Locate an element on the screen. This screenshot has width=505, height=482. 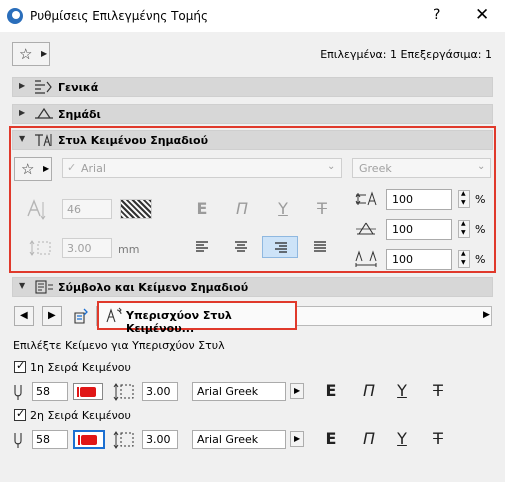
underline-icon: Y is located at coordinates (283, 208).